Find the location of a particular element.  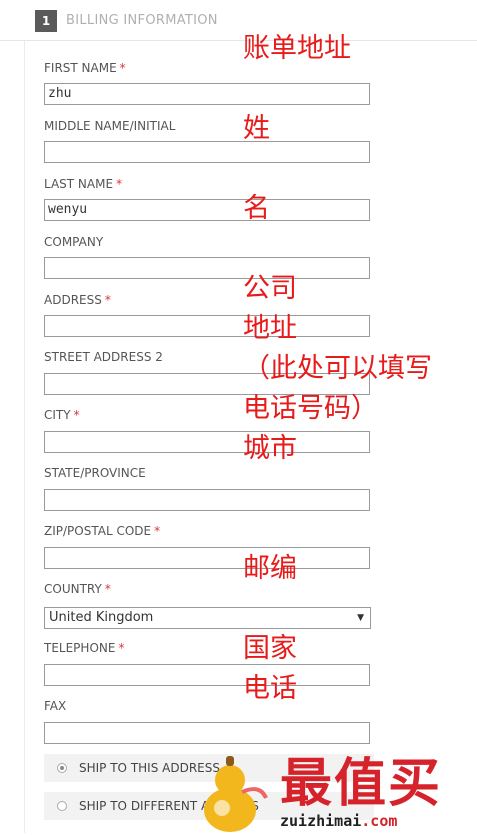

annotation-city: 城市 is located at coordinates (270, 448).